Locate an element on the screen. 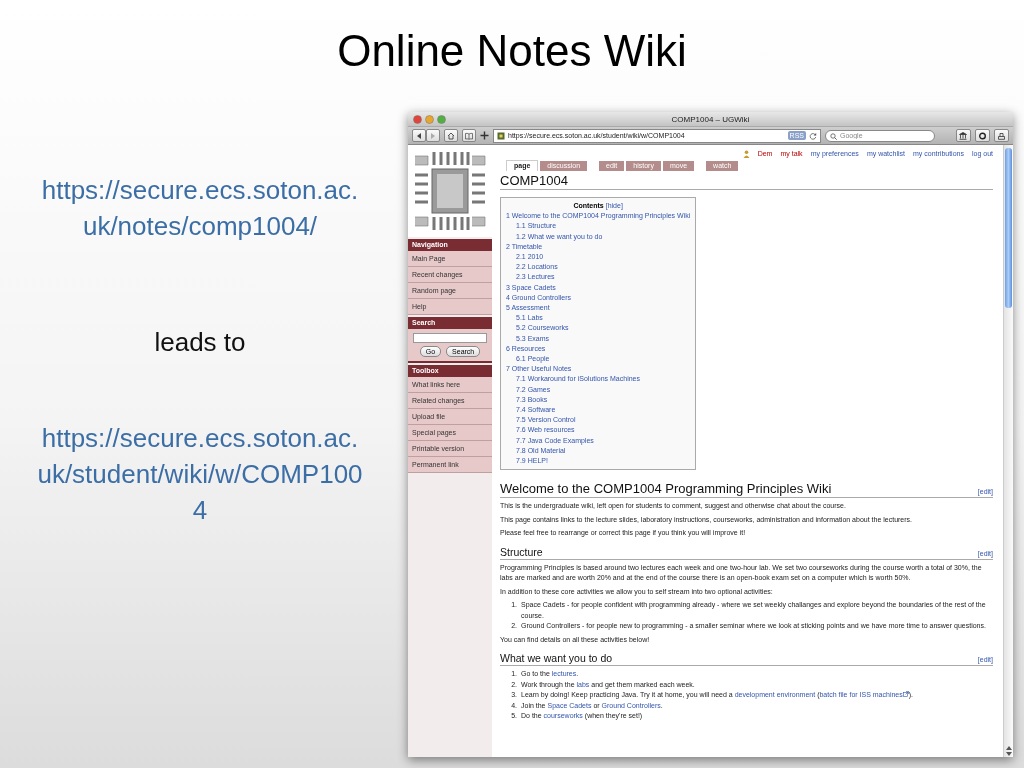 This screenshot has height=768, width=1024. ring-icon is located at coordinates (982, 135).